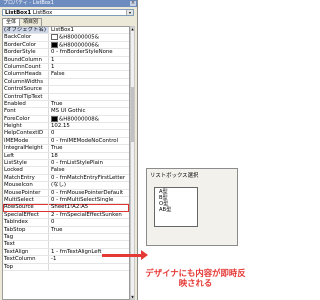  I want to click on property-name: MatchEntry, so click(26, 178).